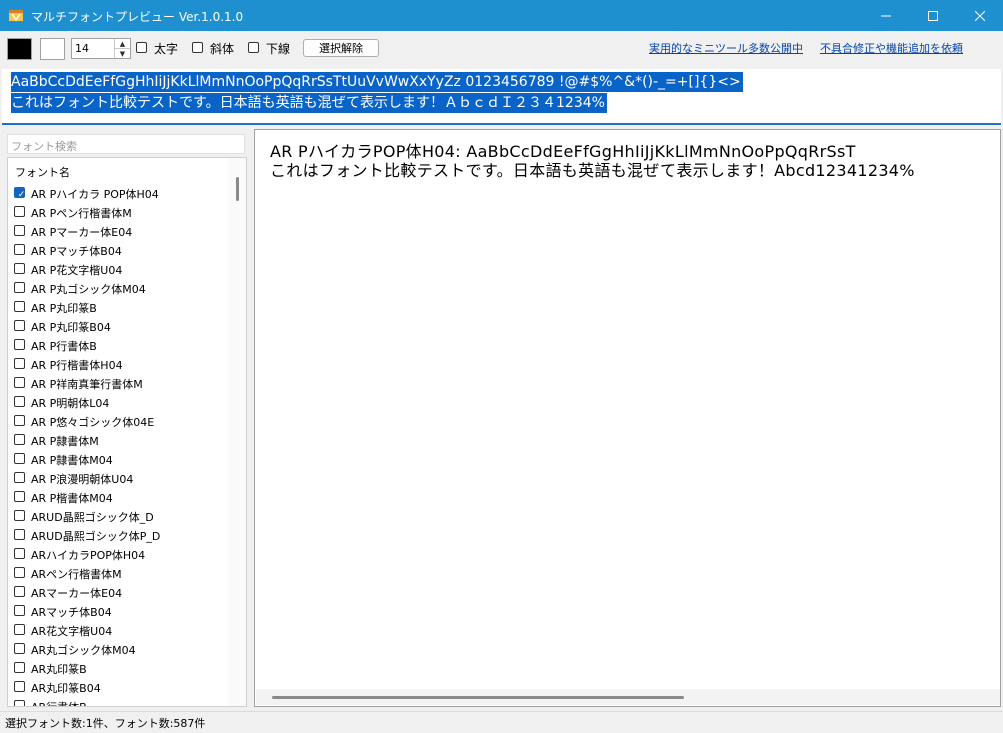  What do you see at coordinates (120, 686) in the screenshot?
I see `font-list-item: AR丸印篆B04` at bounding box center [120, 686].